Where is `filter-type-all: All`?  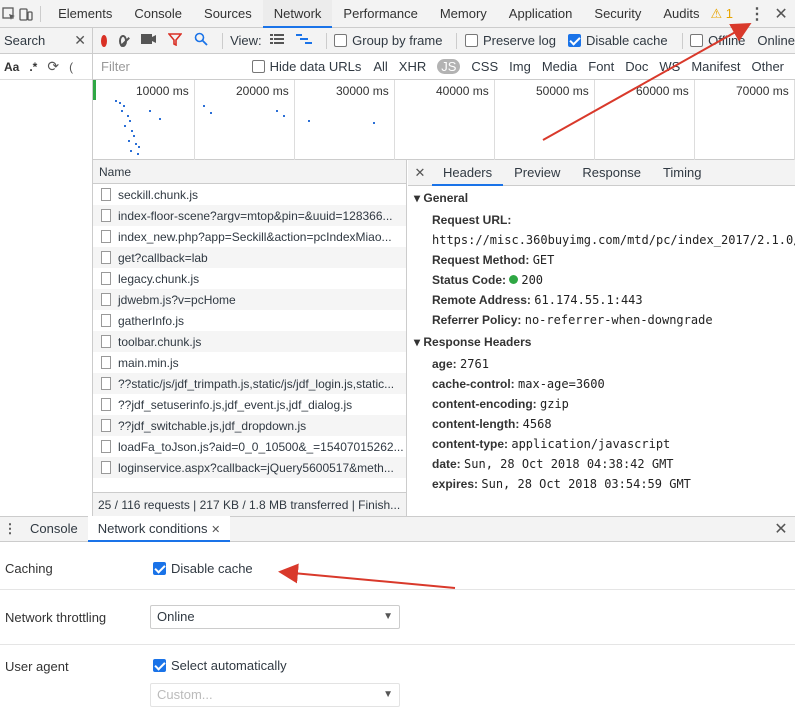 filter-type-all: All is located at coordinates (380, 66).